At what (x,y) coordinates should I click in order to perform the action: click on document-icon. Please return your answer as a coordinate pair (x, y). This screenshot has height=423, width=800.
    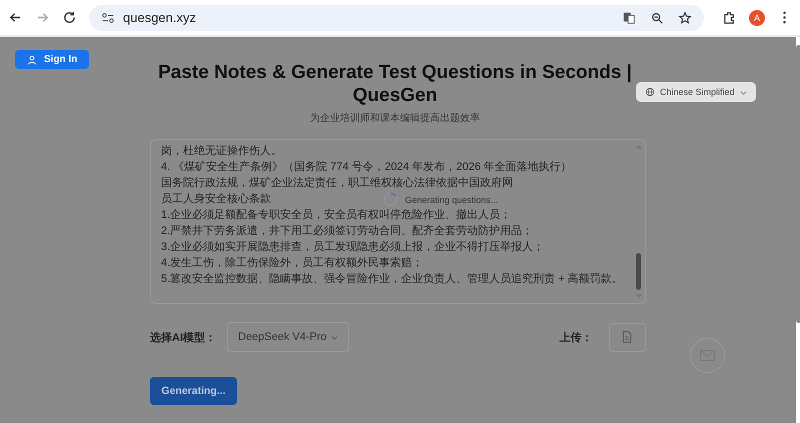
    Looking at the image, I should click on (627, 337).